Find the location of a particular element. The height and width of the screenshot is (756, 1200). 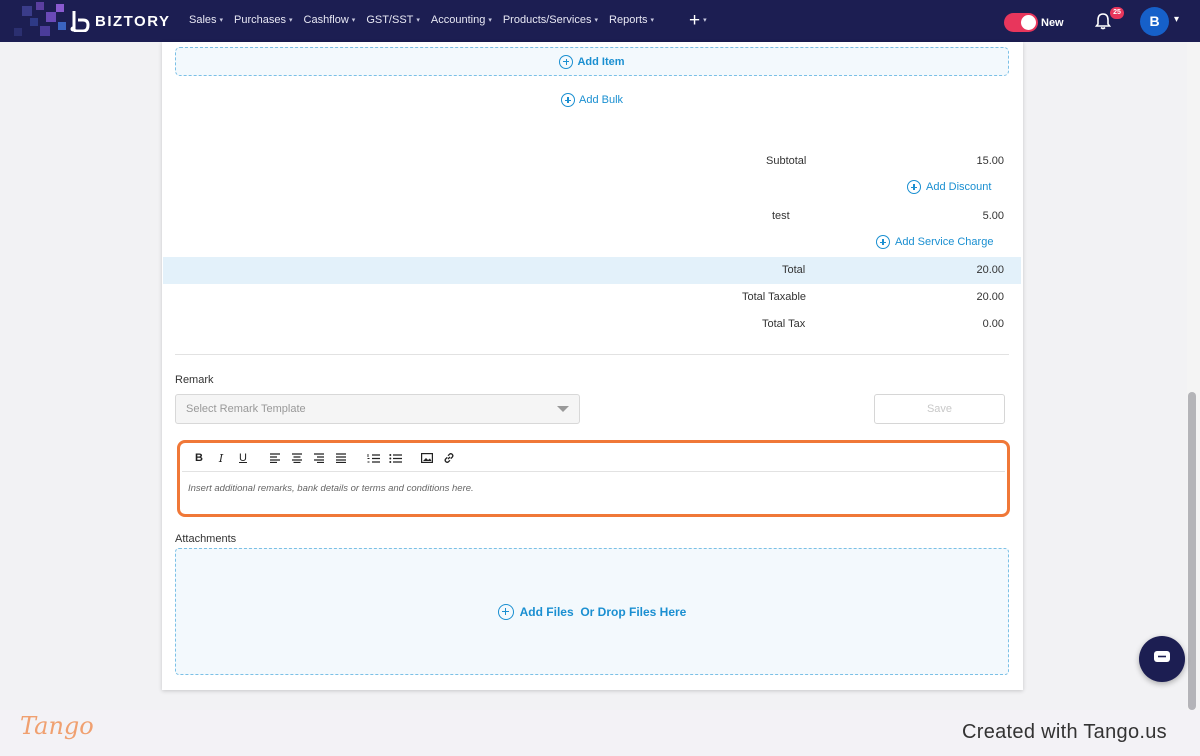

menu-sales: Sales ▾ is located at coordinates (206, 20).